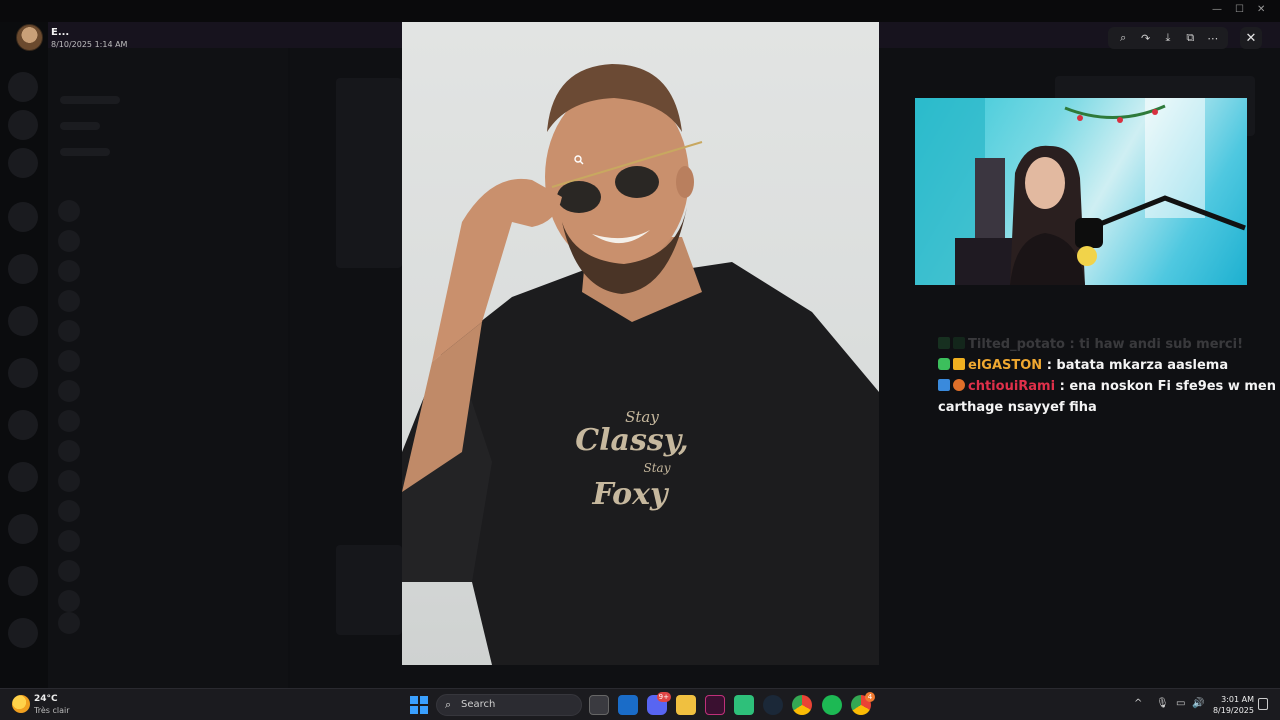 The image size is (1280, 720). I want to click on viewer-toolbar: ⌕ ↷ ⤓ ⧉ ⋯, so click(1168, 38).